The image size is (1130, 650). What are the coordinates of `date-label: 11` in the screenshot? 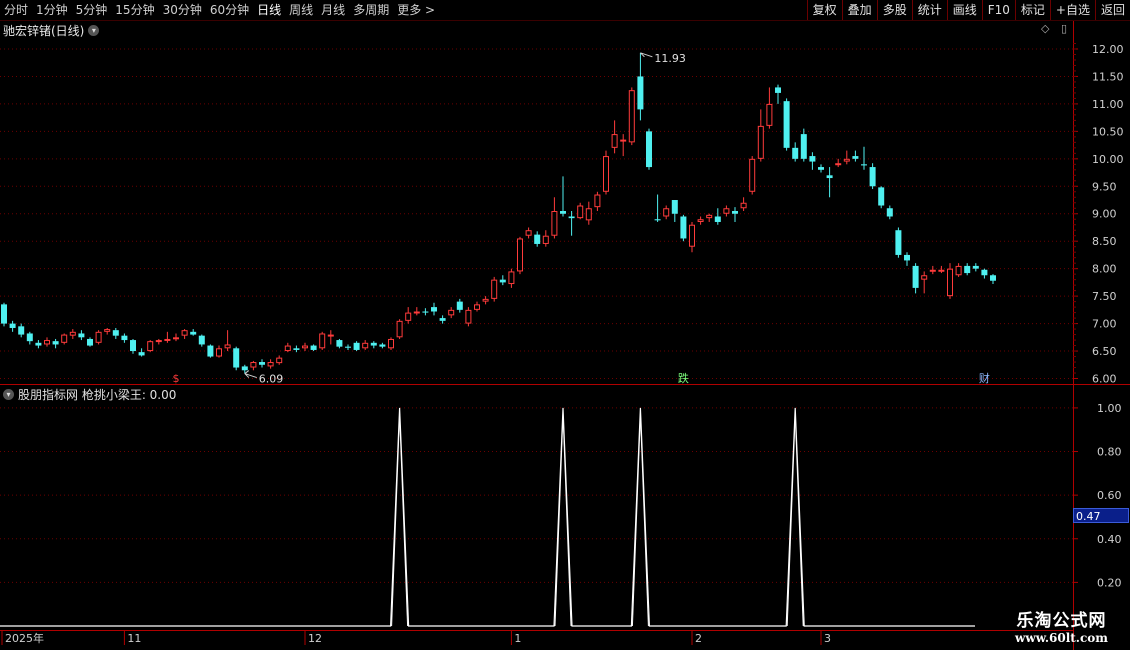 It's located at (134, 638).